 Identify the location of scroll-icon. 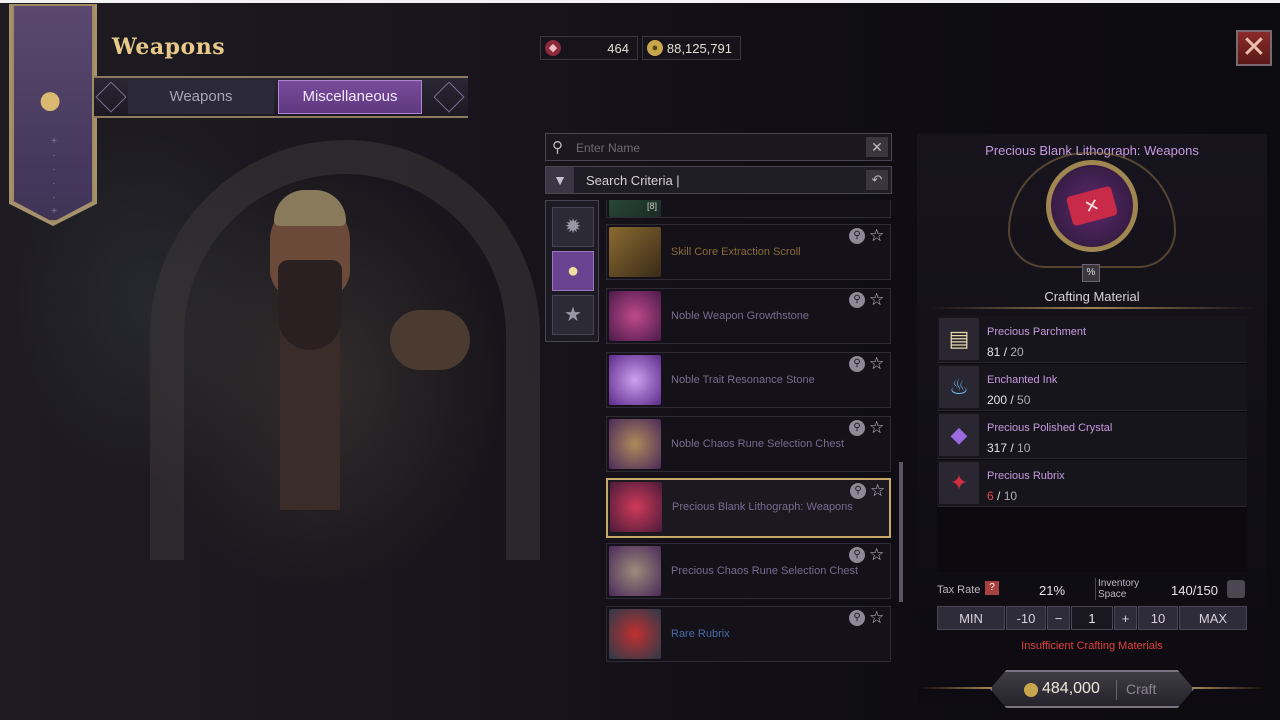
(635, 252).